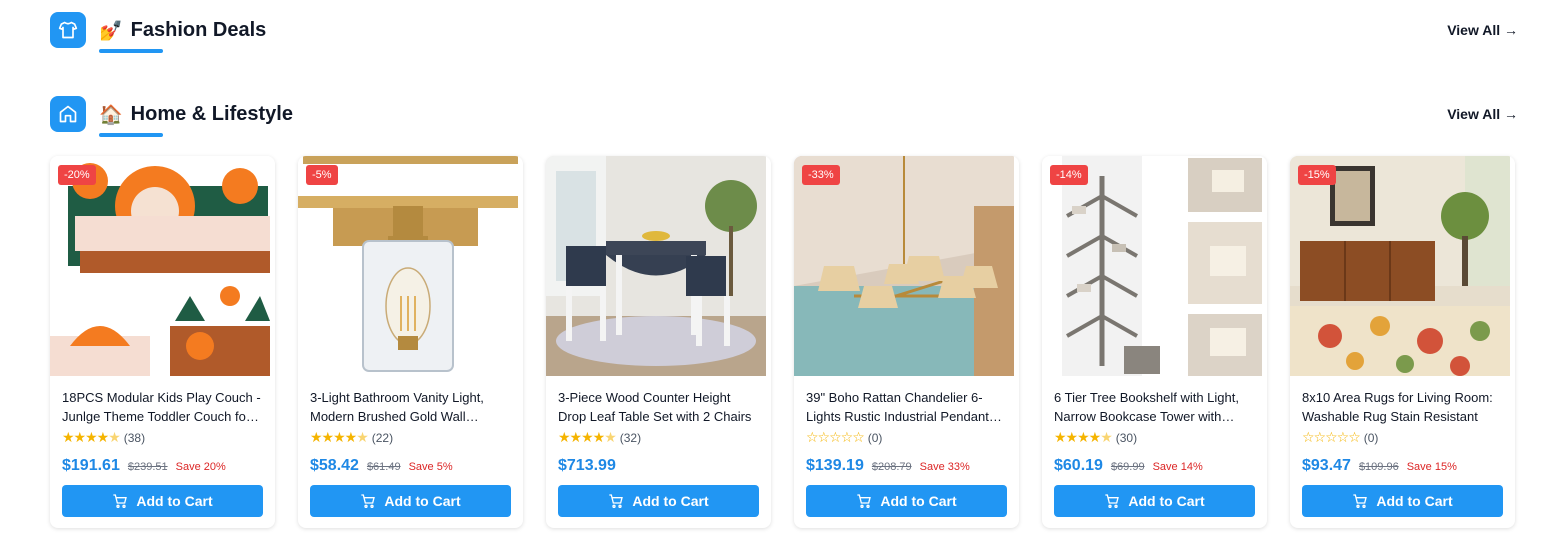  What do you see at coordinates (408, 266) in the screenshot?
I see `product-image: -5%` at bounding box center [408, 266].